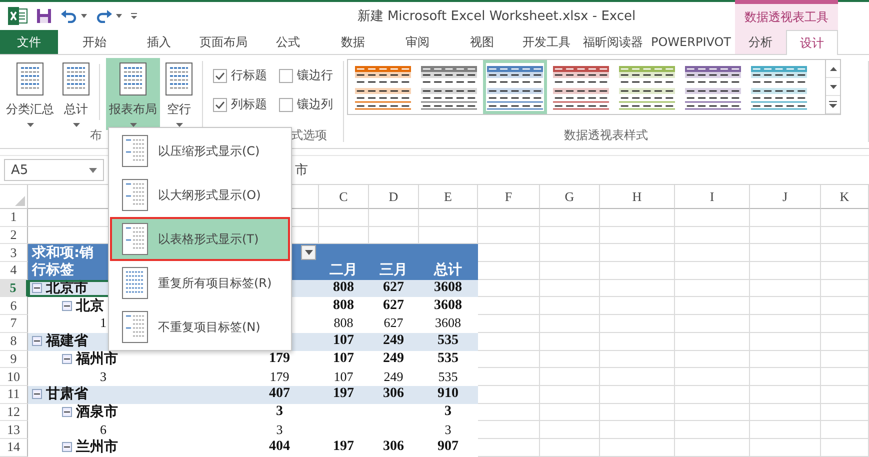 Image resolution: width=869 pixels, height=457 pixels. What do you see at coordinates (63, 253) in the screenshot?
I see `pivot-row-label: 求和项:销` at bounding box center [63, 253].